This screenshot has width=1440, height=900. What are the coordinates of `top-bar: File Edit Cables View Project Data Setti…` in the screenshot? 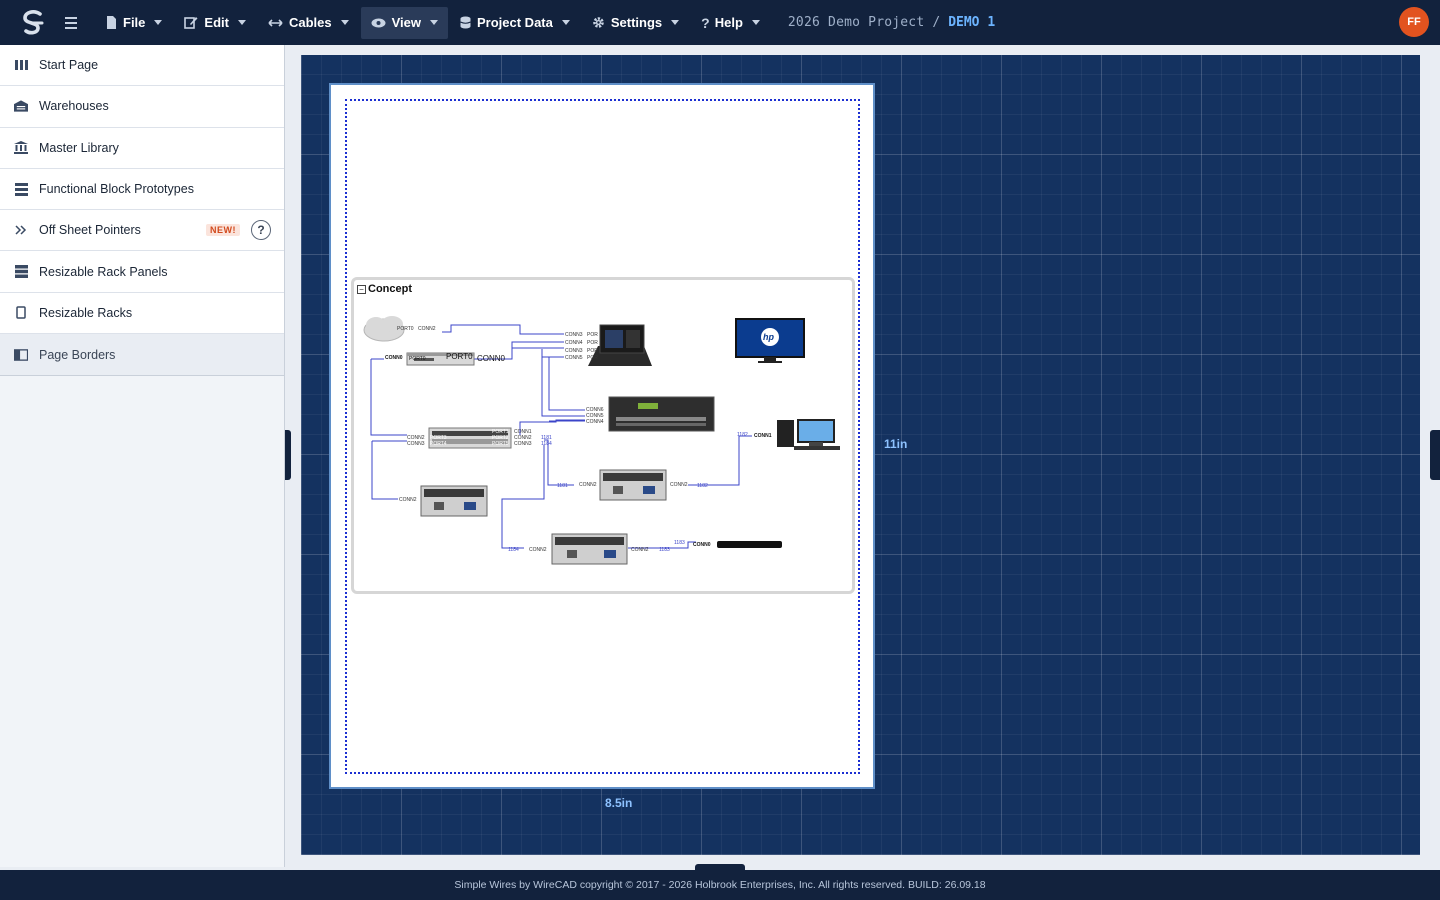 It's located at (720, 22).